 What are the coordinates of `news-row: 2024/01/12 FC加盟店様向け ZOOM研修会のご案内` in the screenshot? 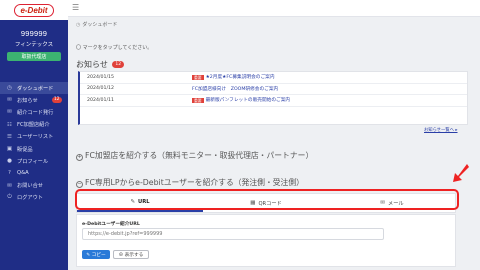 It's located at (273, 89).